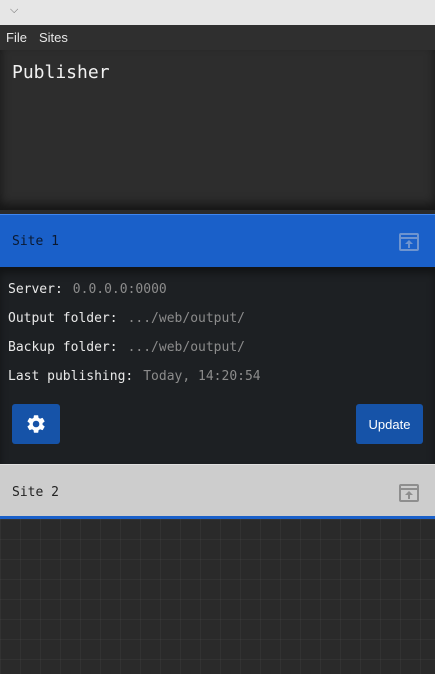  Describe the element at coordinates (35, 289) in the screenshot. I see `server-label: Server:` at that location.